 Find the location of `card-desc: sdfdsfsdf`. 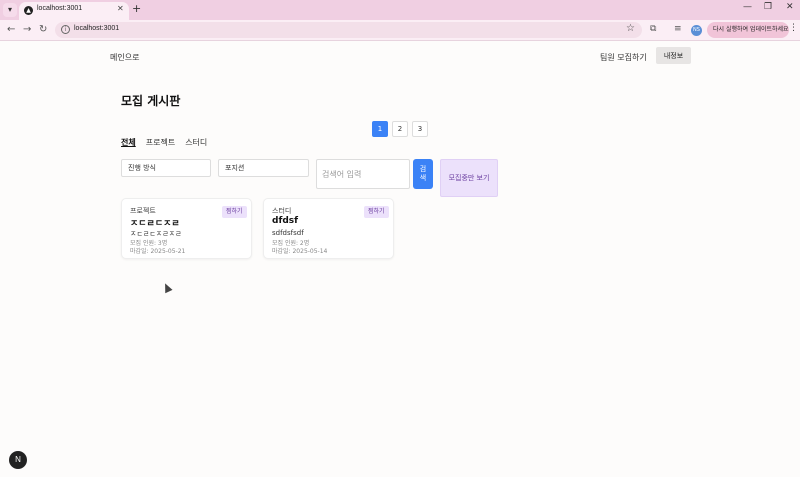

card-desc: sdfdsfsdf is located at coordinates (288, 233).